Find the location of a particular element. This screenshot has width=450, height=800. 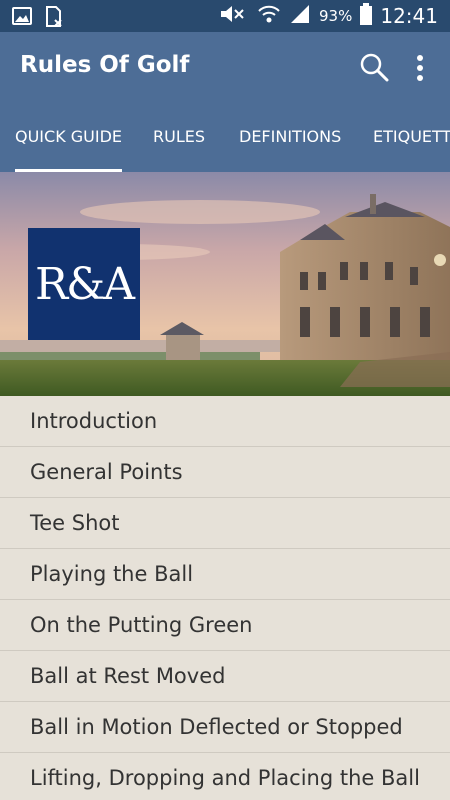

sim-blocked-icon is located at coordinates (54, 19).